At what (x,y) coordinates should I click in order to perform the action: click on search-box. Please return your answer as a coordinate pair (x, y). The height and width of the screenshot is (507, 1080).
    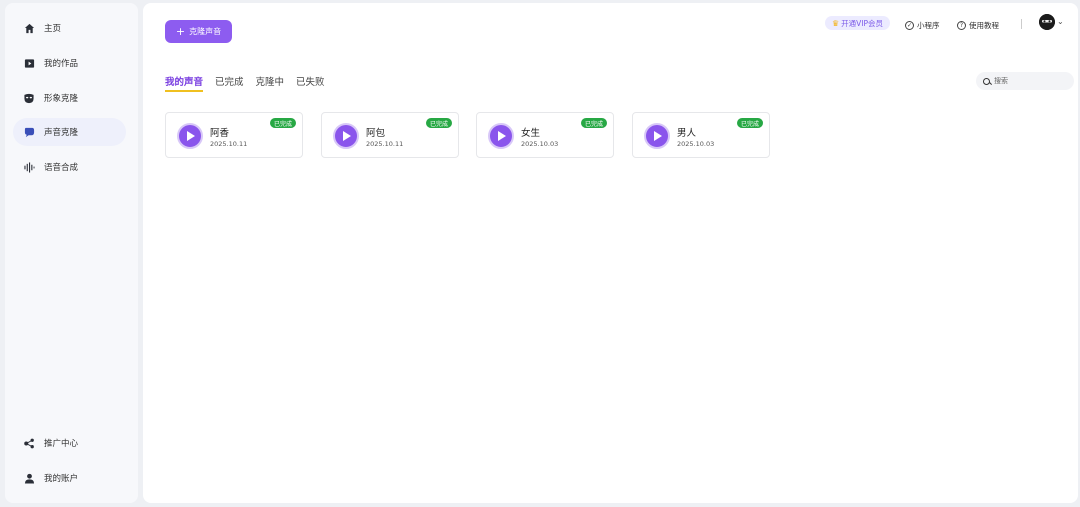
    Looking at the image, I should click on (1025, 81).